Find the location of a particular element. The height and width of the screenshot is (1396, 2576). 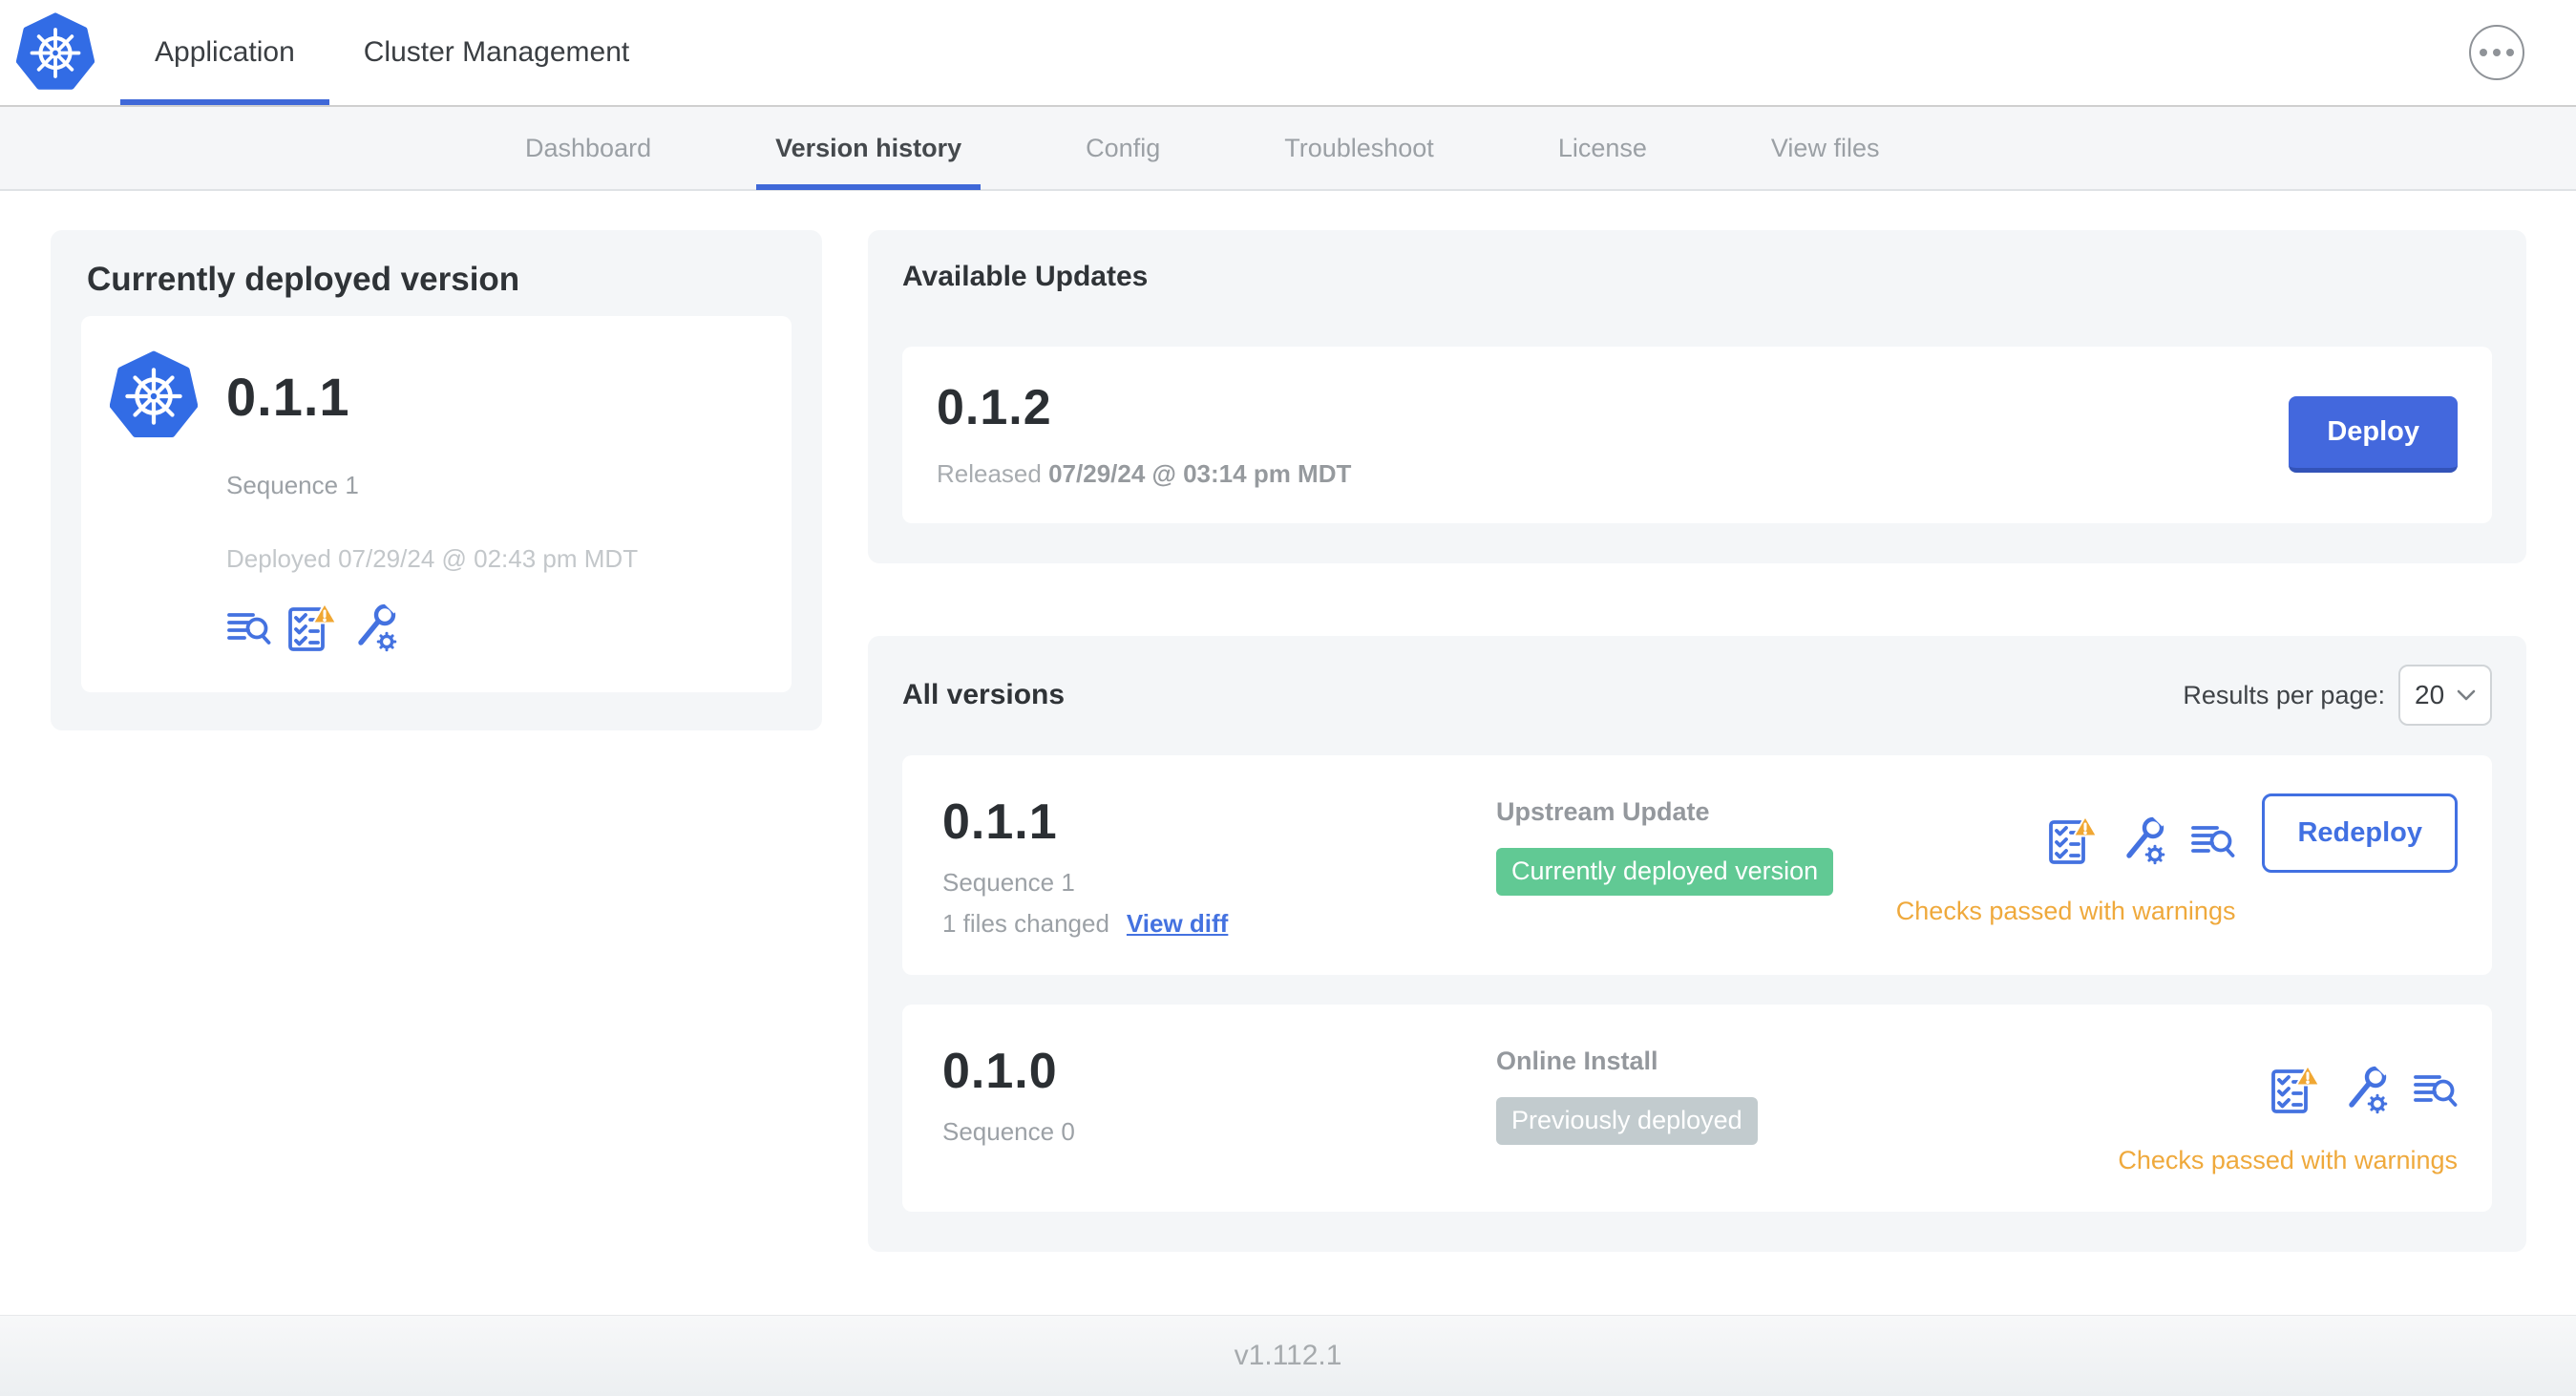

tab-application: Application is located at coordinates (224, 52).